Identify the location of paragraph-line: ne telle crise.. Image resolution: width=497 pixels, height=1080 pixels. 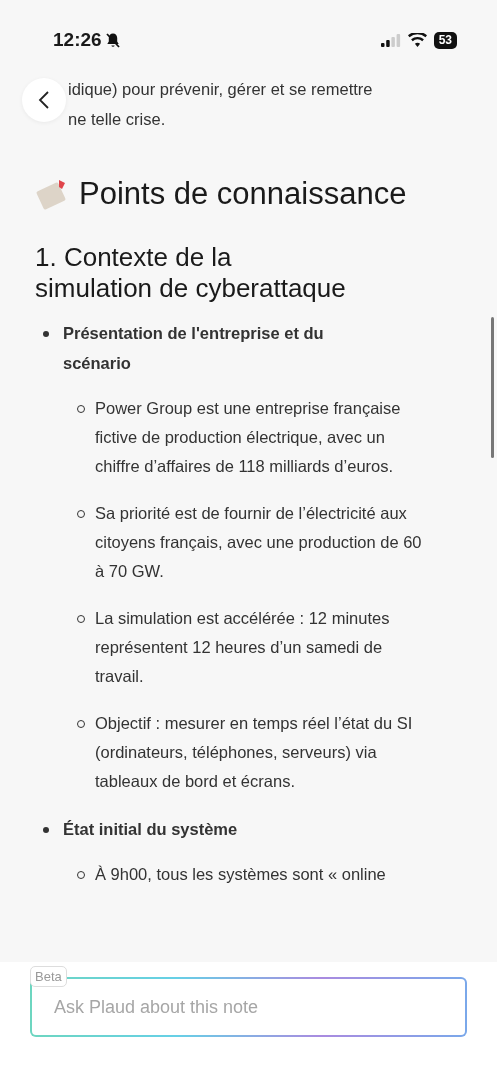
(117, 119).